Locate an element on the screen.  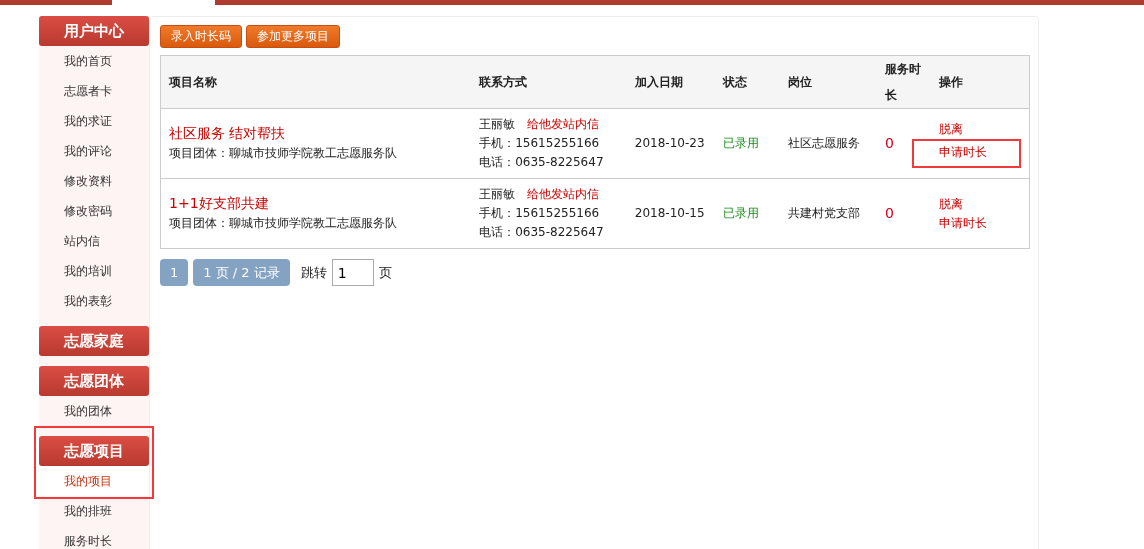
sidebar-header: 用户中心 is located at coordinates (94, 31).